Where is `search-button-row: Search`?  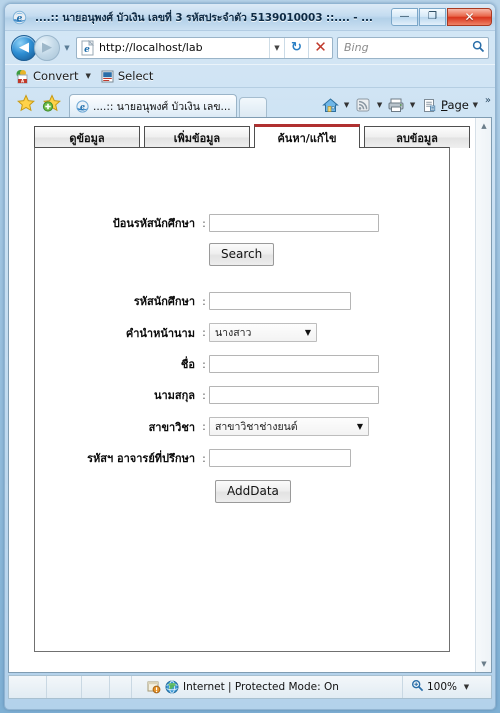
search-button-row: Search is located at coordinates (242, 254).